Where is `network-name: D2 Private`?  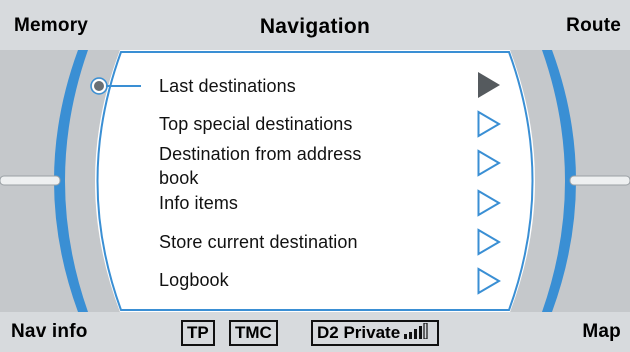 network-name: D2 Private is located at coordinates (359, 332).